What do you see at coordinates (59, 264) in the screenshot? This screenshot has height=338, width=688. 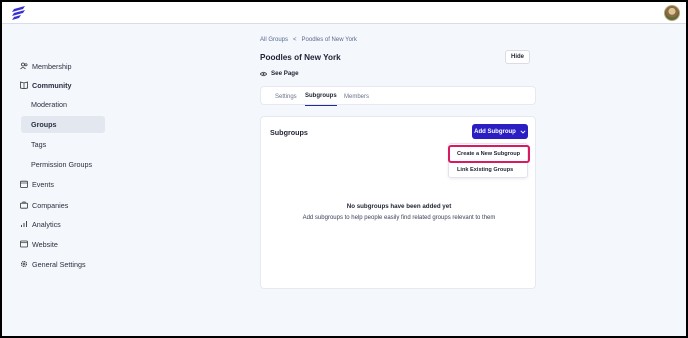 I see `sidebar-label: General Settings` at bounding box center [59, 264].